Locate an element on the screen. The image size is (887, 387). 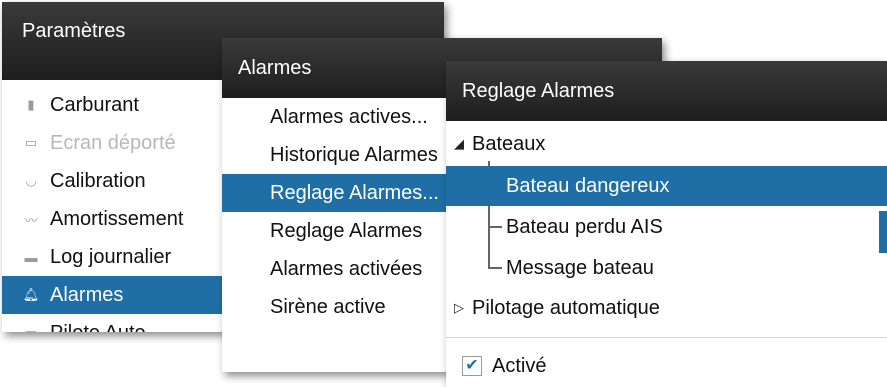
tree-group-boats: ◢ Bateaux is located at coordinates (666, 144).